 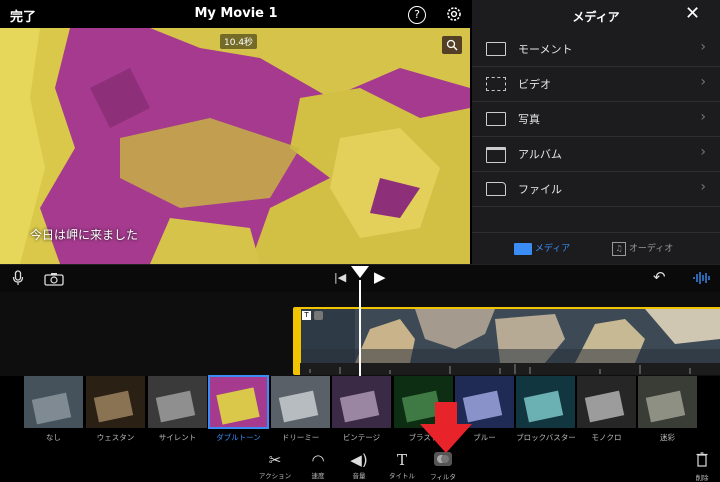 I want to click on audio-wave-button, so click(x=702, y=279).